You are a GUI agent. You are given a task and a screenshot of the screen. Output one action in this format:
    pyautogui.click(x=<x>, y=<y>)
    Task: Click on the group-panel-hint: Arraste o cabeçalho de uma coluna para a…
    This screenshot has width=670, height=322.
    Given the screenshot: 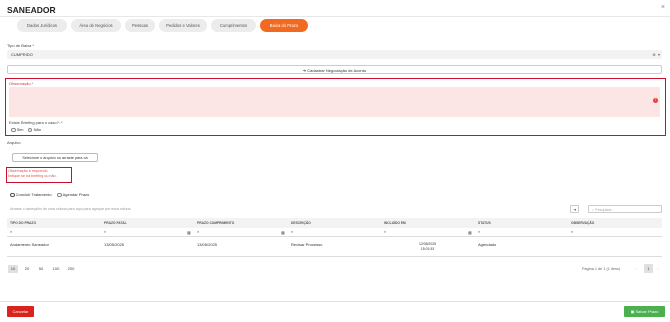 What is the action you would take?
    pyautogui.click(x=70, y=209)
    